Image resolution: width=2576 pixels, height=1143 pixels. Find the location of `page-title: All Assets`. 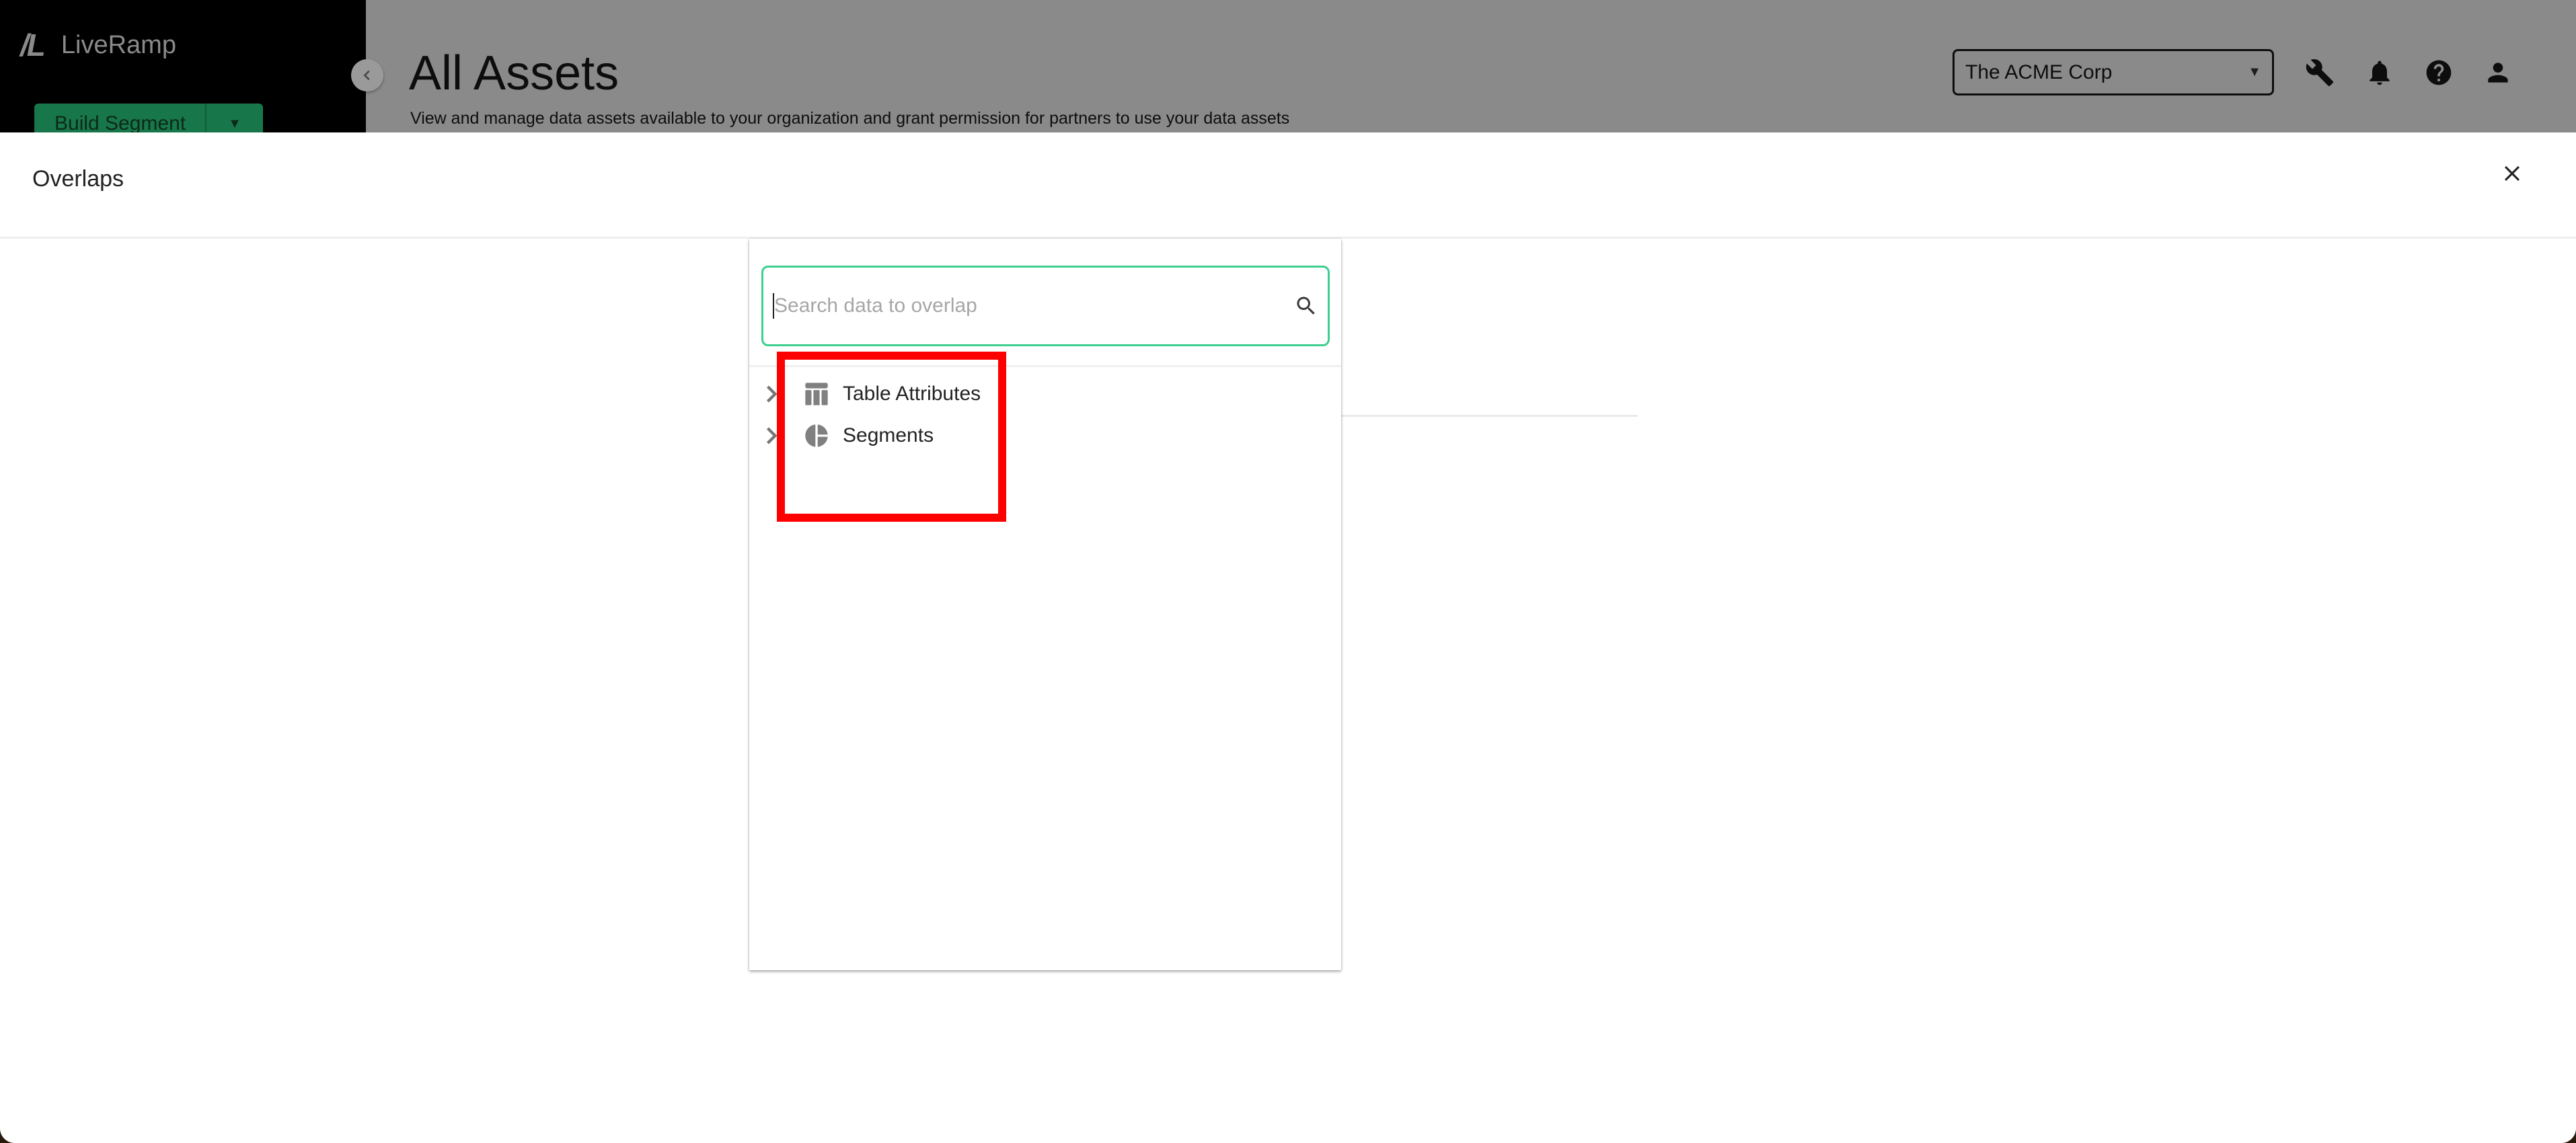

page-title: All Assets is located at coordinates (514, 73).